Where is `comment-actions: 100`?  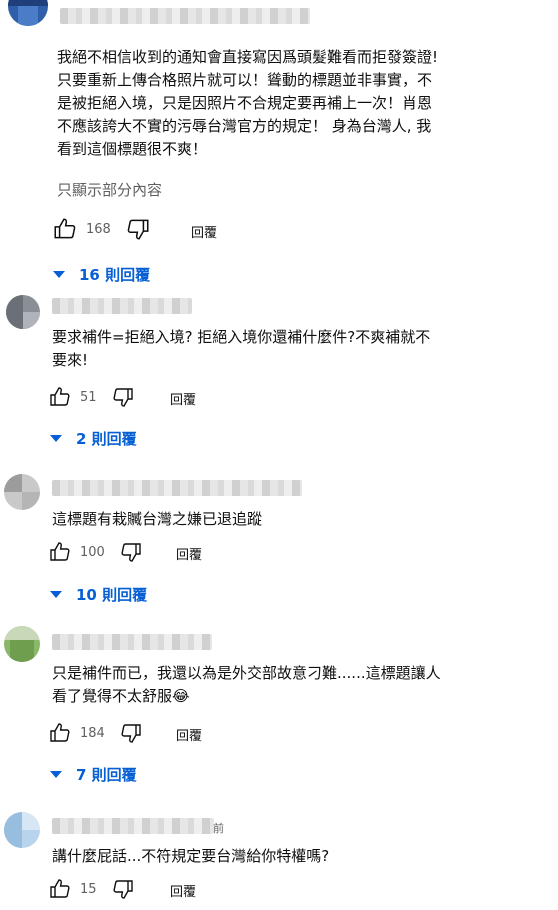 comment-actions: 100 is located at coordinates (95, 552).